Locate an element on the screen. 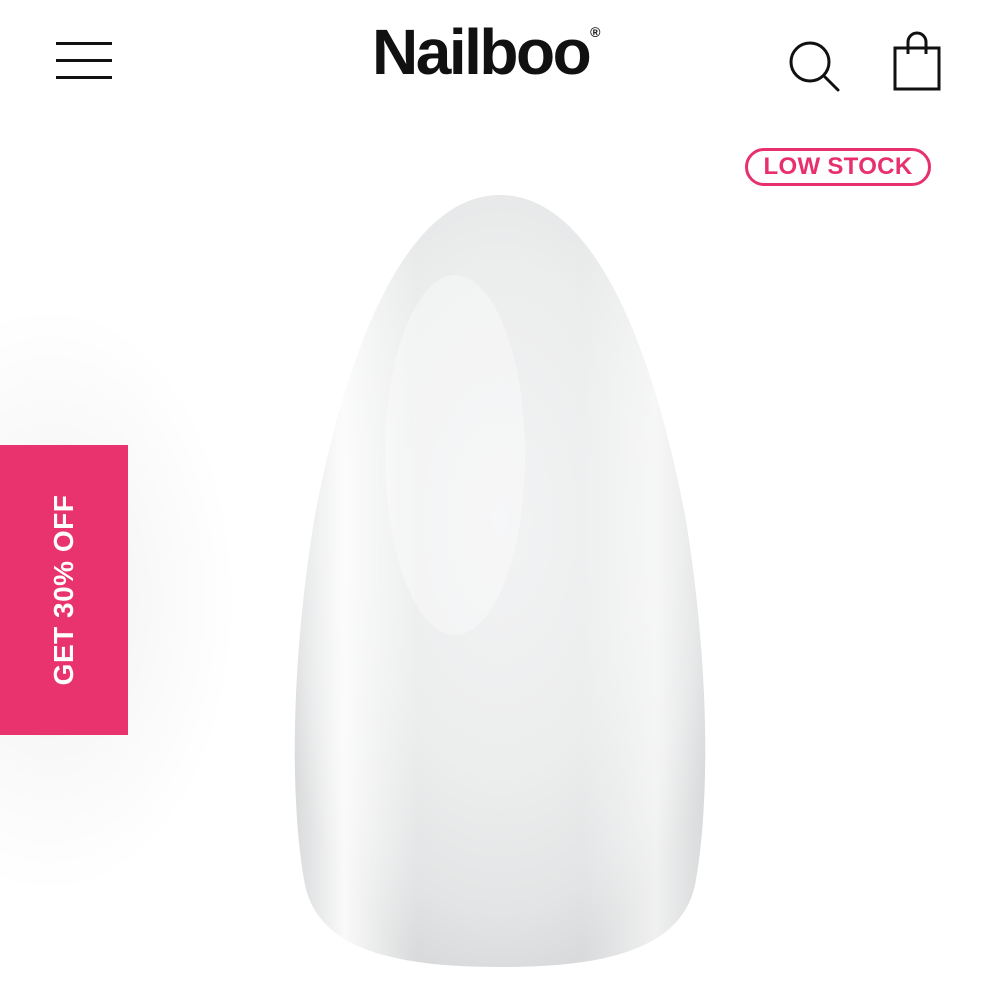  brand-logo: Nailboo ® is located at coordinates (502, 54).